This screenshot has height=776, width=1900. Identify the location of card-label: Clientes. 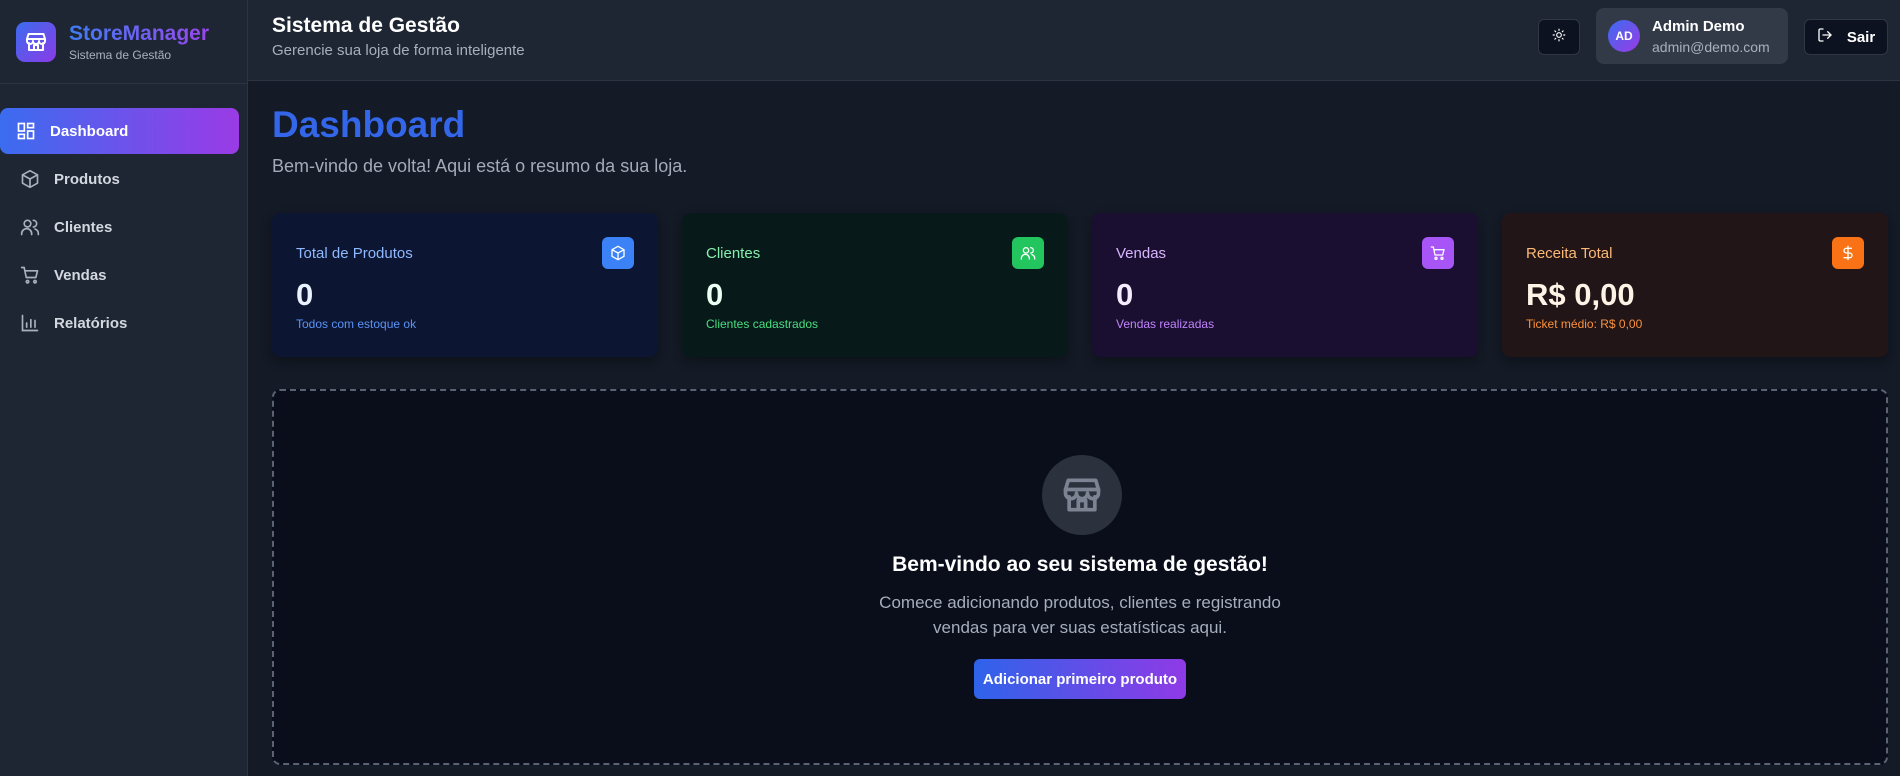
(733, 253).